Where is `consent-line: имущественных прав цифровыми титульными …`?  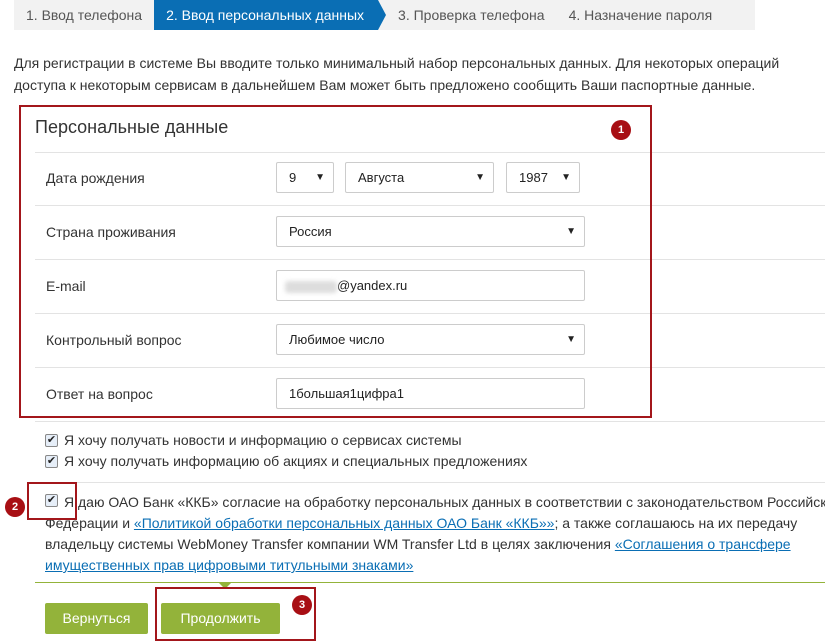 consent-line: имущественных прав цифровыми титульными … is located at coordinates (421, 565).